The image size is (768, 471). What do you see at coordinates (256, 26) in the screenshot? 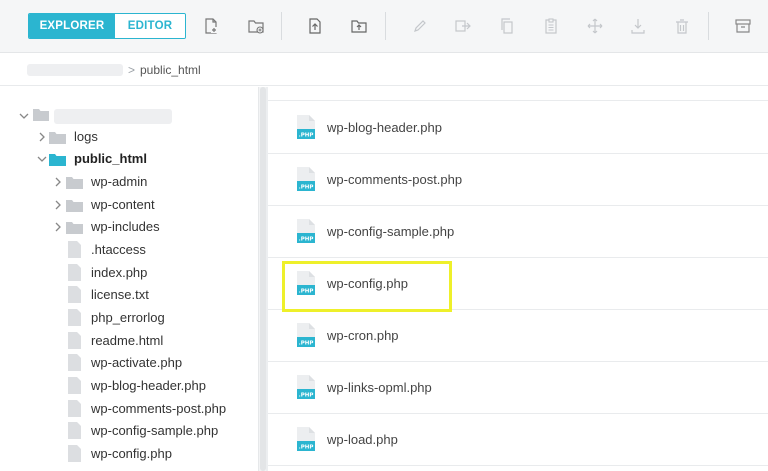
I see `new-folder-icon` at bounding box center [256, 26].